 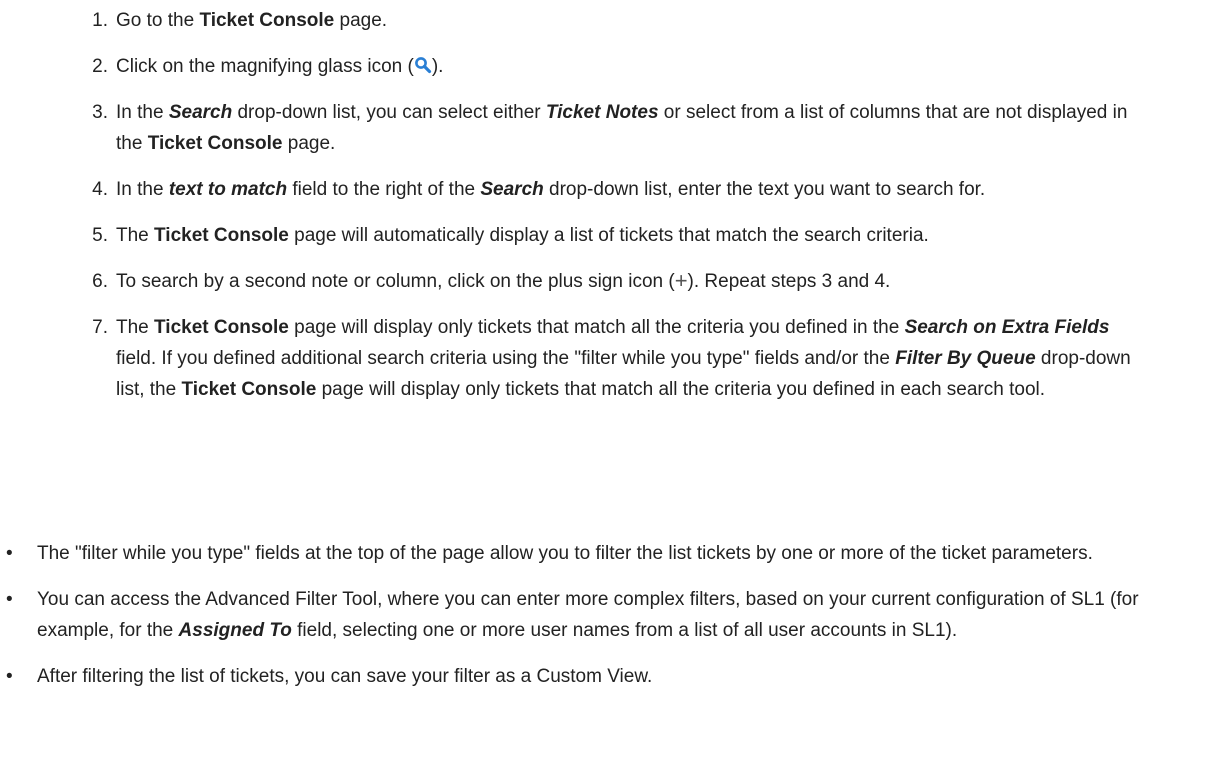 What do you see at coordinates (100, 327) in the screenshot?
I see `step-number: 7.` at bounding box center [100, 327].